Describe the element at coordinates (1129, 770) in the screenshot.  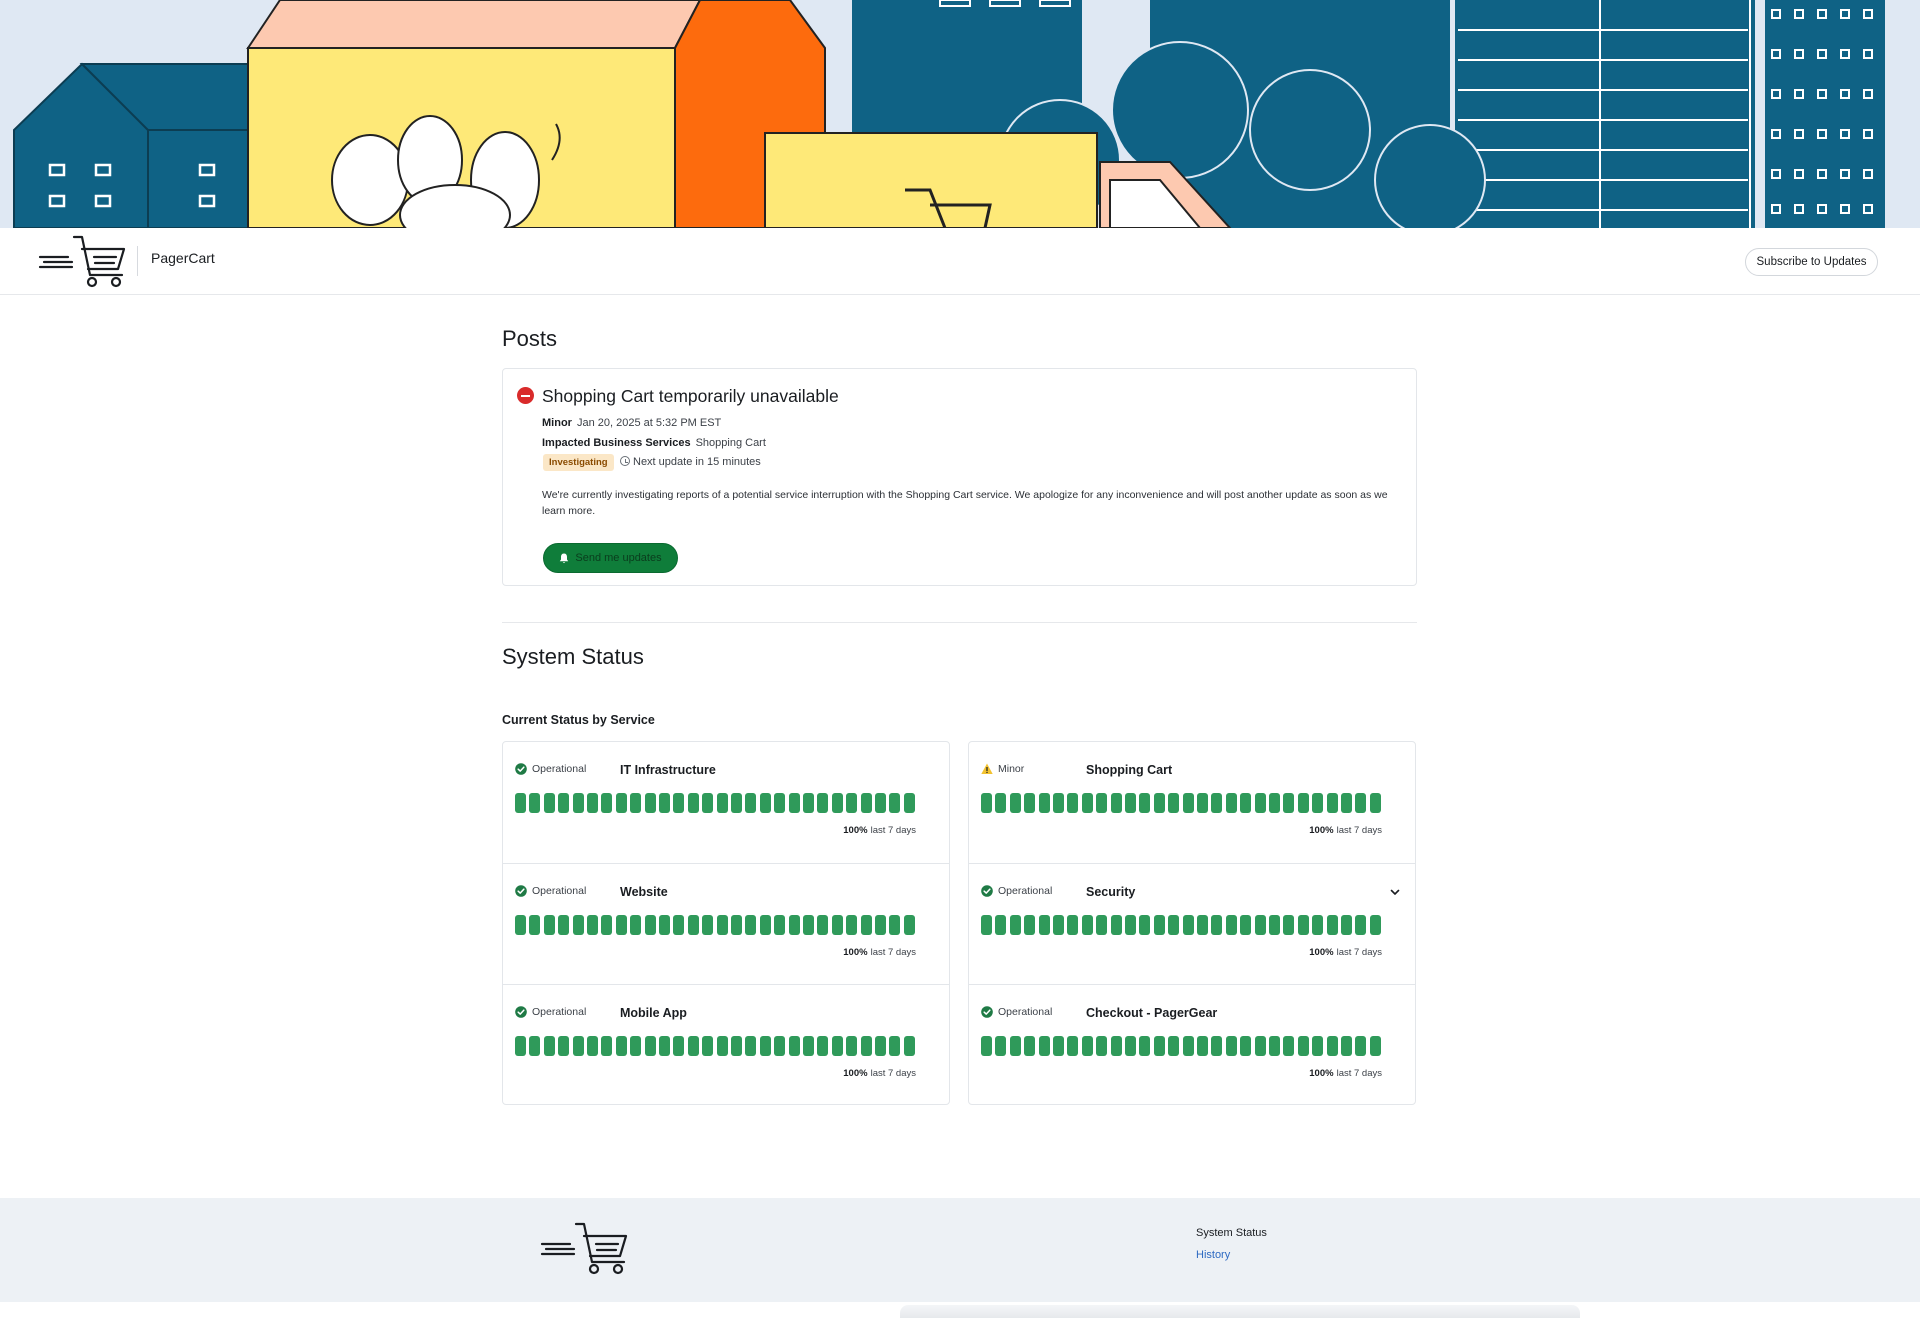
I see `service-name: Shopping Cart` at that location.